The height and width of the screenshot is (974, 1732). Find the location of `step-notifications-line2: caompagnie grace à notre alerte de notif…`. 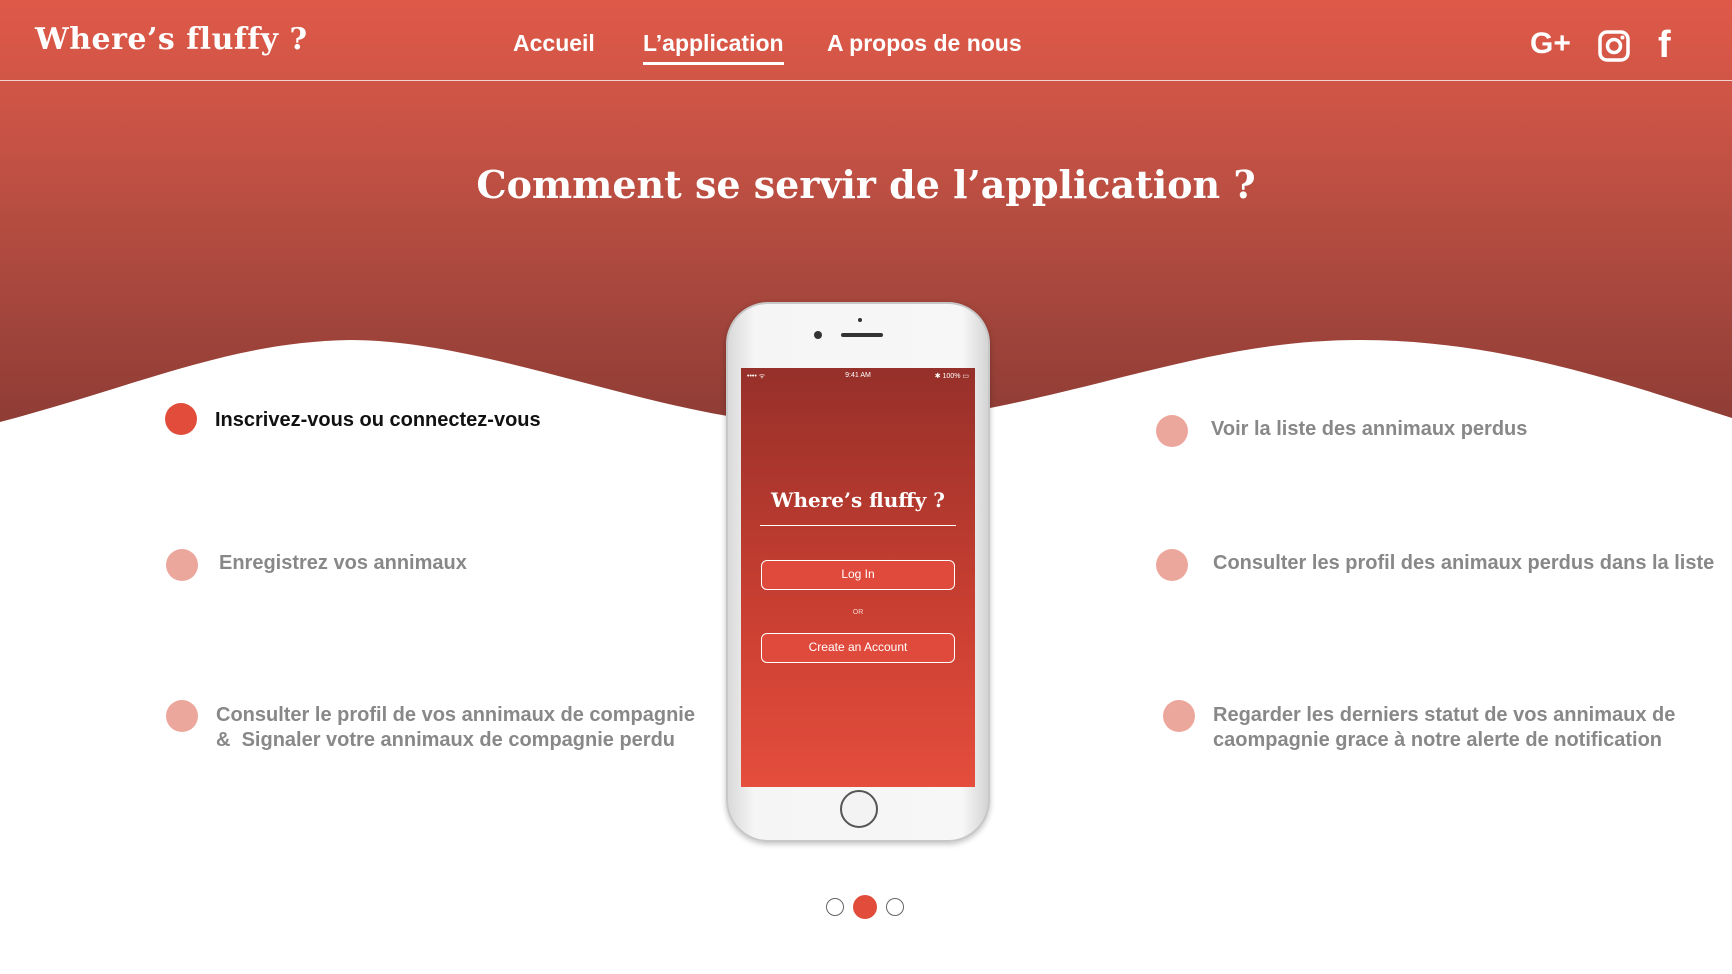

step-notifications-line2: caompagnie grace à notre alerte de notif… is located at coordinates (1438, 740).